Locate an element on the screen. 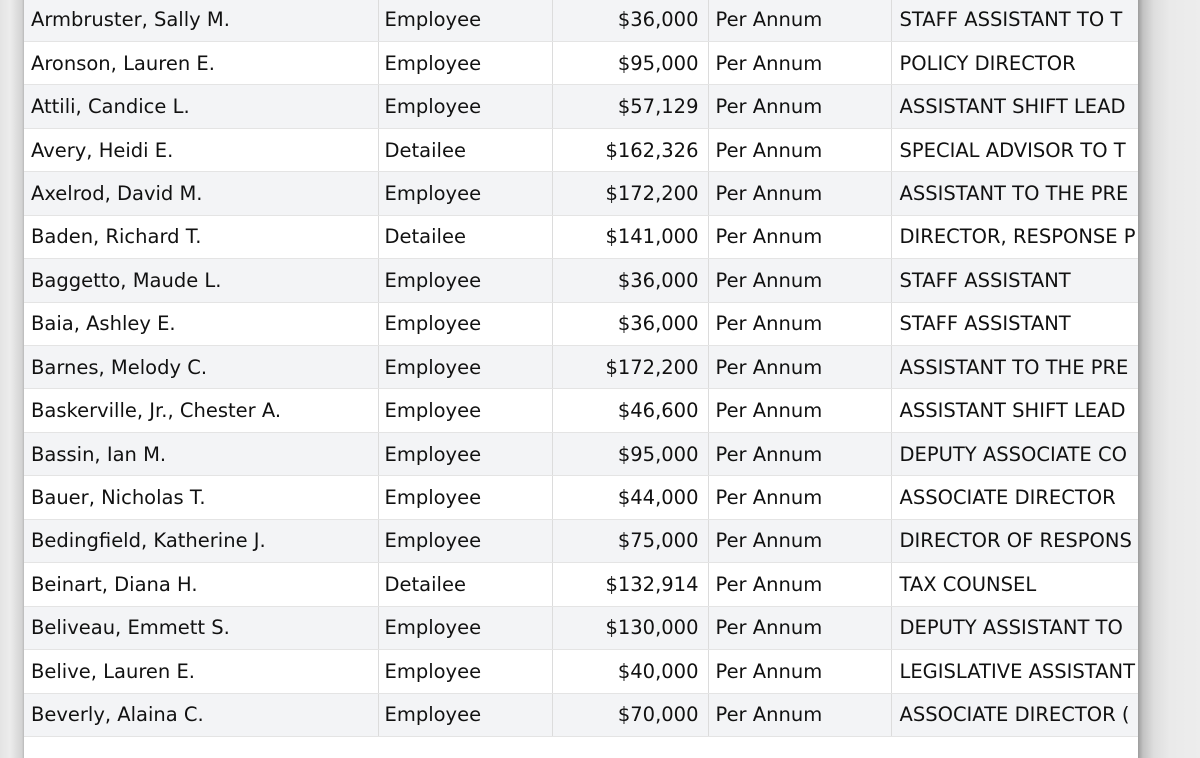 Image resolution: width=1200 pixels, height=758 pixels. cell-name: Bauer, Nicholas T. is located at coordinates (201, 497).